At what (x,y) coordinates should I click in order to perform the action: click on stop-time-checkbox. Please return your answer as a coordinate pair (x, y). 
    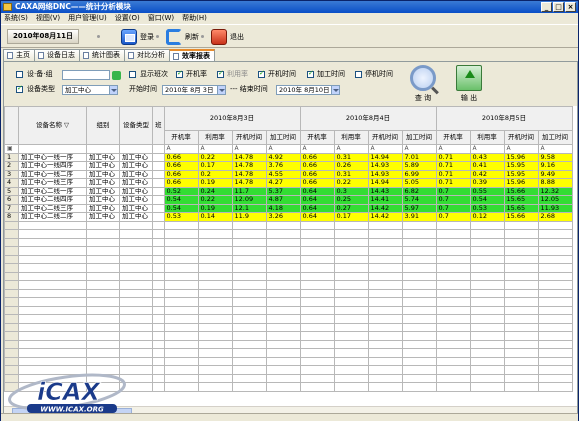
    Looking at the image, I should click on (358, 74).